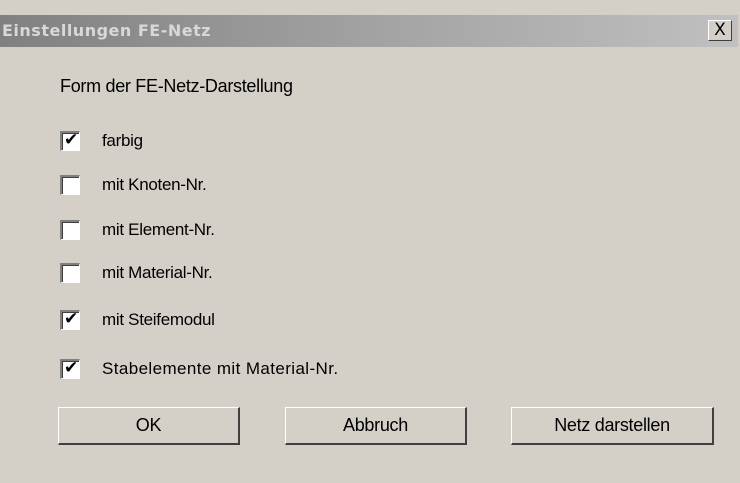  What do you see at coordinates (157, 272) in the screenshot?
I see `option-label: mit Material-Nr.` at bounding box center [157, 272].